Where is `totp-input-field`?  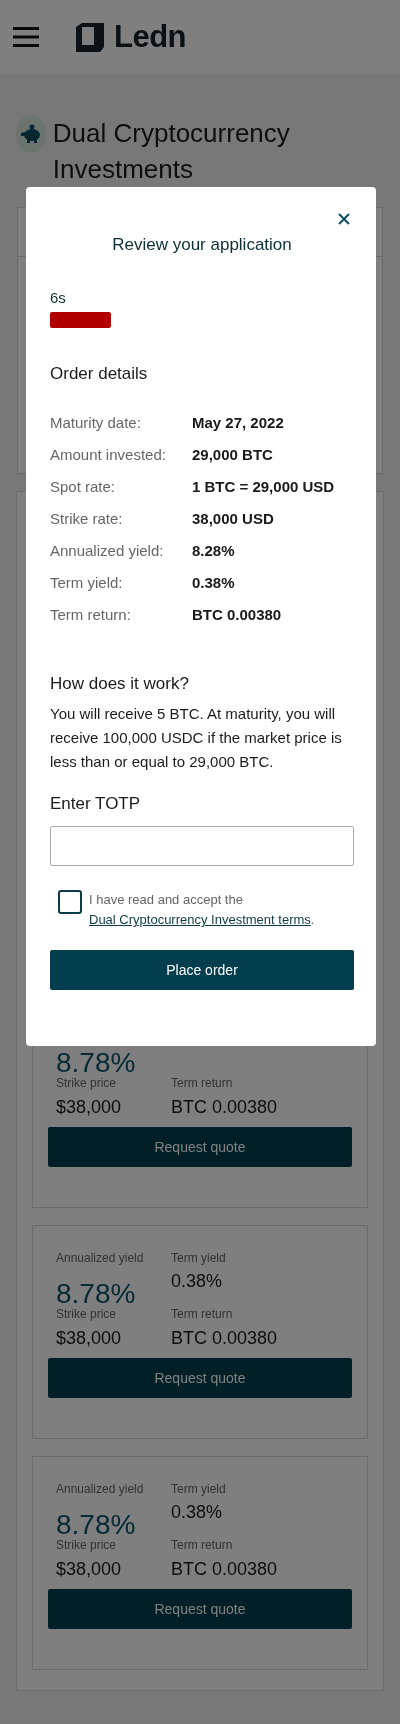
totp-input-field is located at coordinates (202, 846).